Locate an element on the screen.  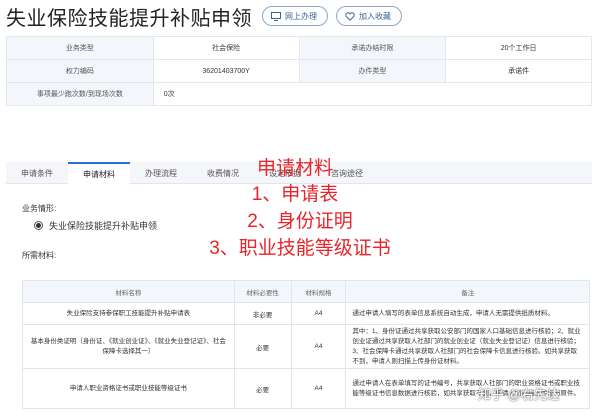
add-favorite-button: 加入收藏 is located at coordinates (369, 16).